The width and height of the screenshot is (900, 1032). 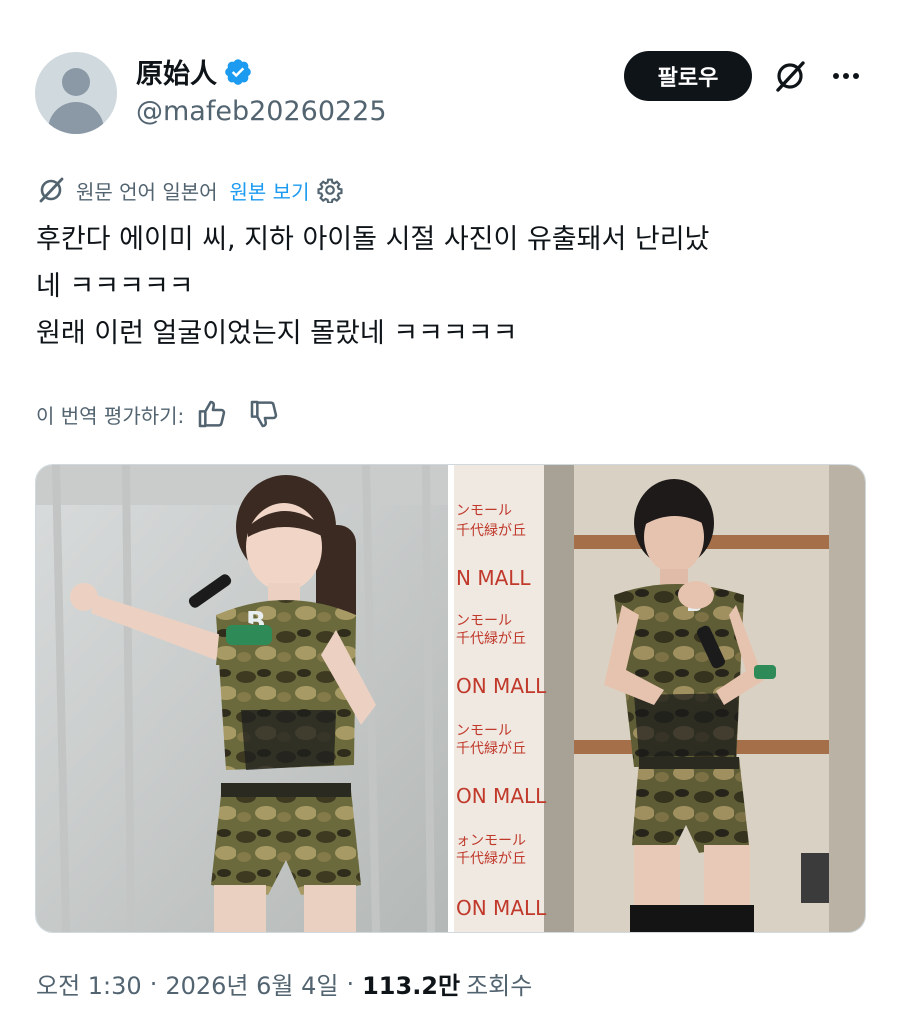 What do you see at coordinates (76, 82) in the screenshot?
I see `avatar-head-shape` at bounding box center [76, 82].